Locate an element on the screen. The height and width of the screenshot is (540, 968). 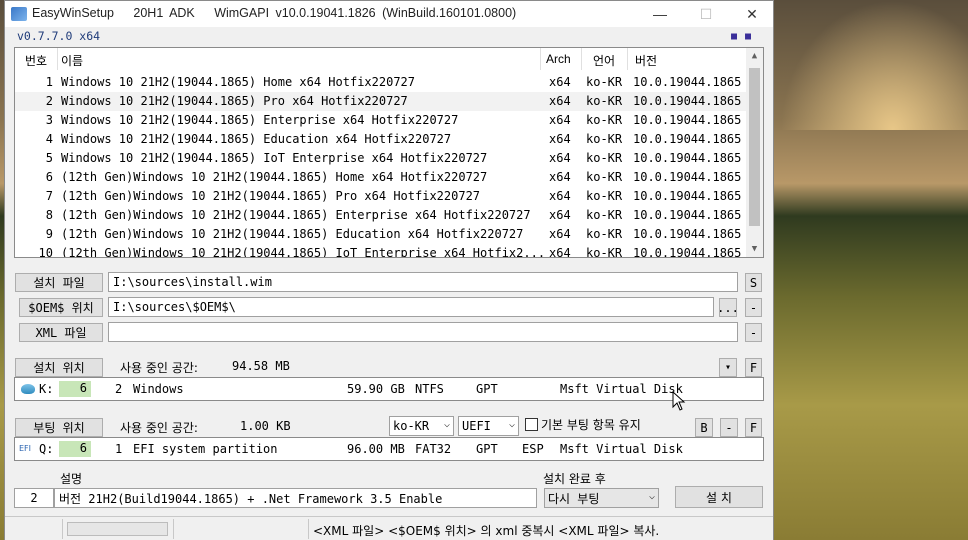
boot-drive-partition-style: GPT is located at coordinates (487, 449).